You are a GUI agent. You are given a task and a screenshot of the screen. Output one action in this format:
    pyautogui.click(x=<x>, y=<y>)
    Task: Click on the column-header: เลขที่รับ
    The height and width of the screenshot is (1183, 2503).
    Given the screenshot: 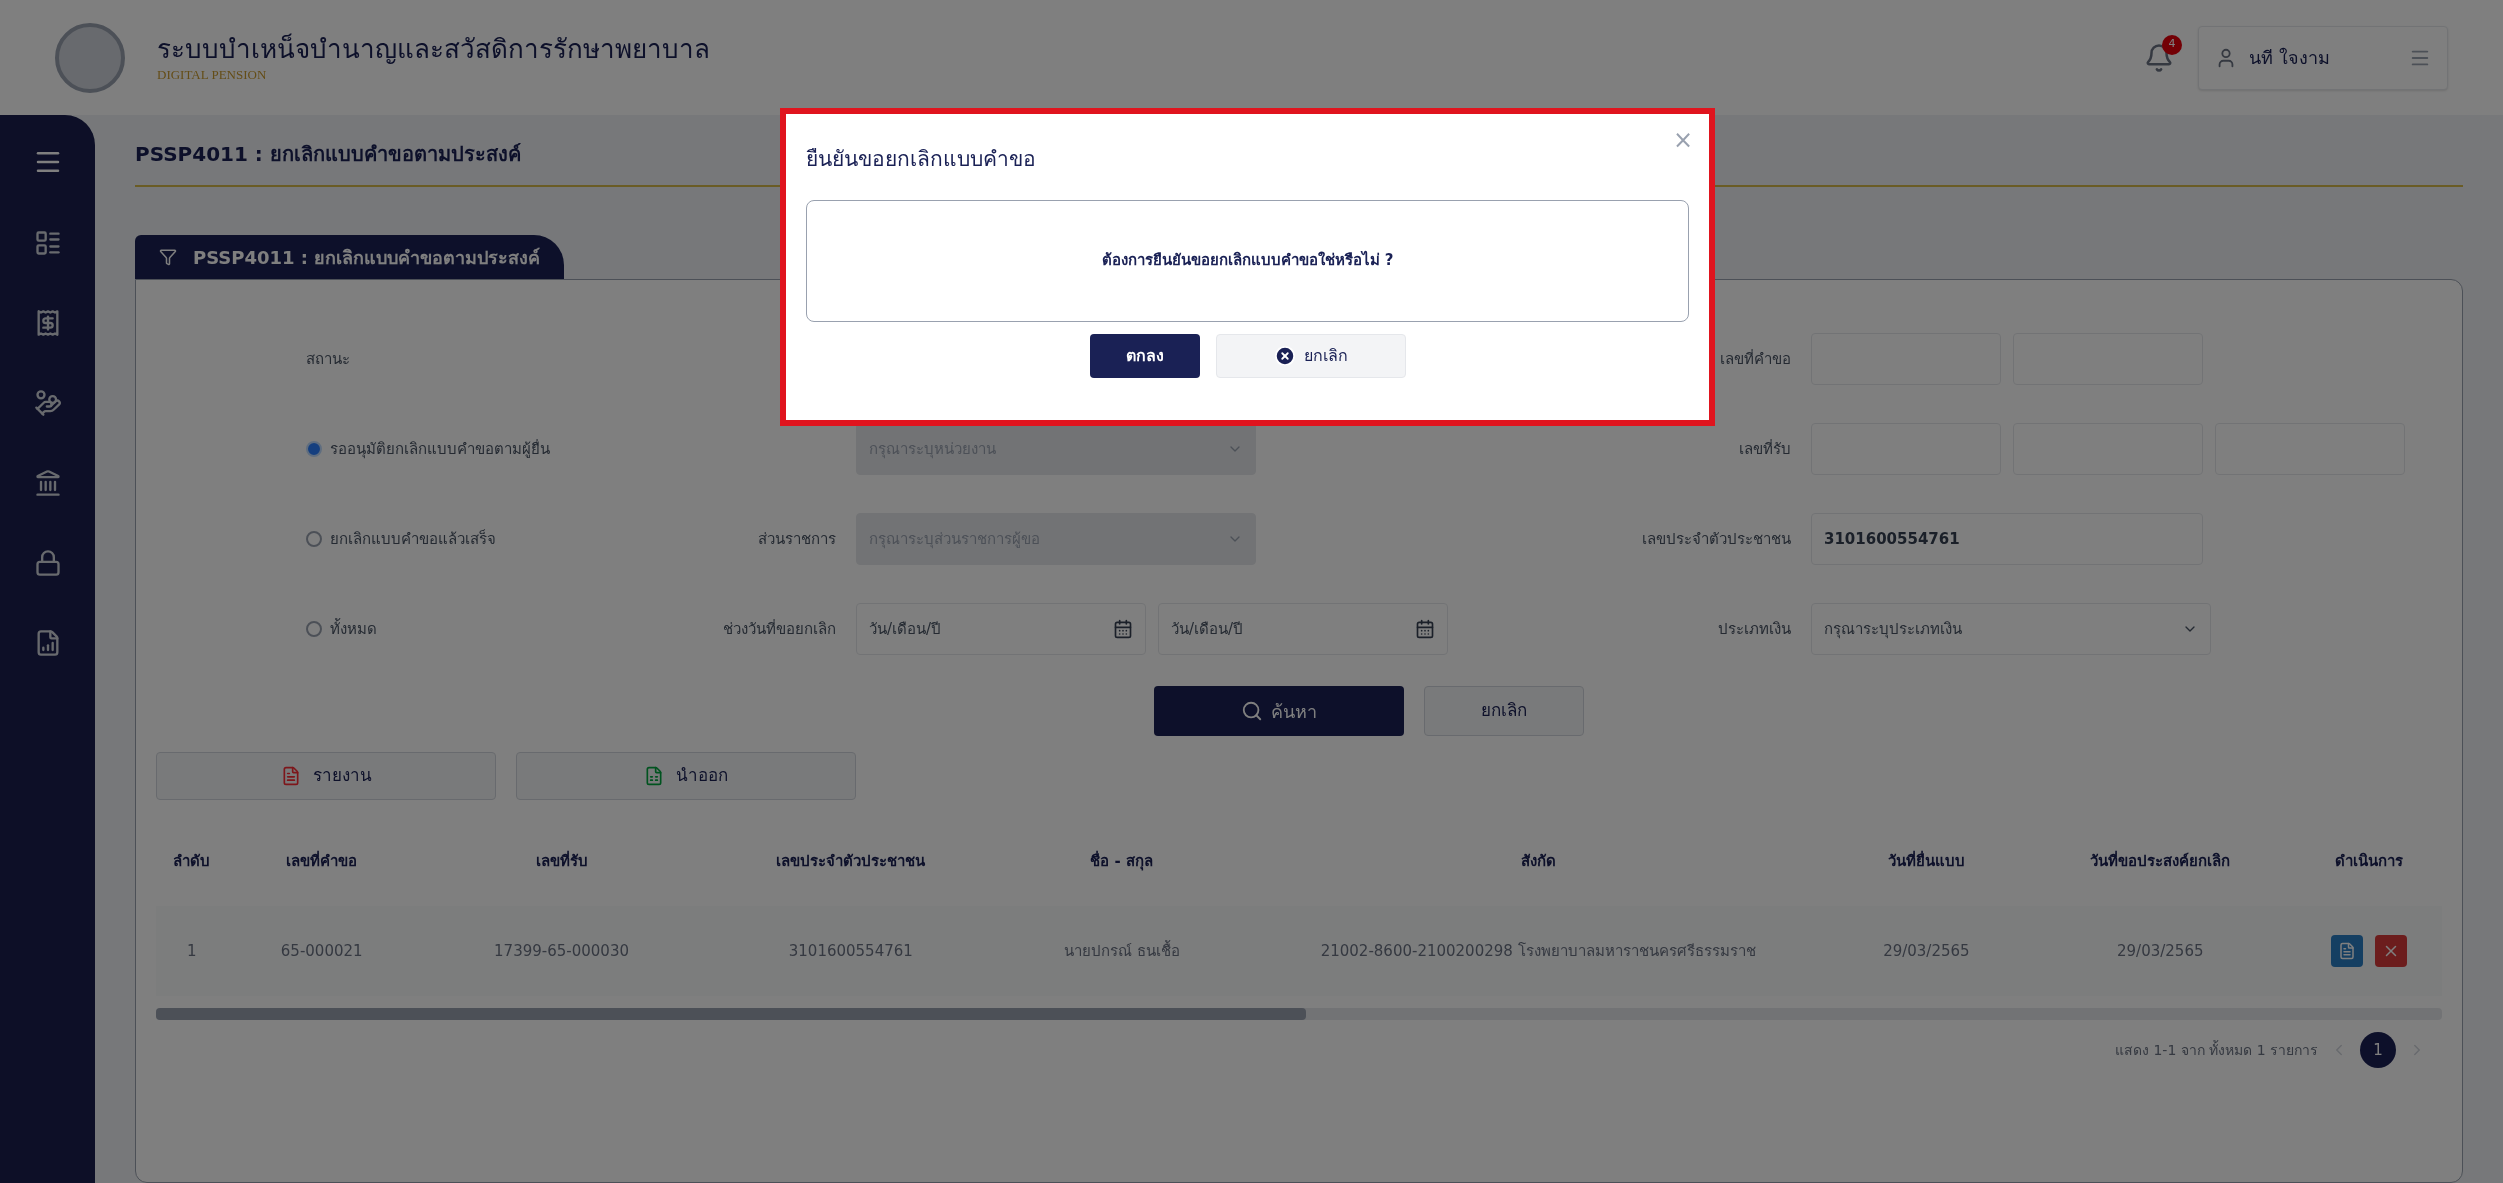 What is the action you would take?
    pyautogui.click(x=561, y=860)
    